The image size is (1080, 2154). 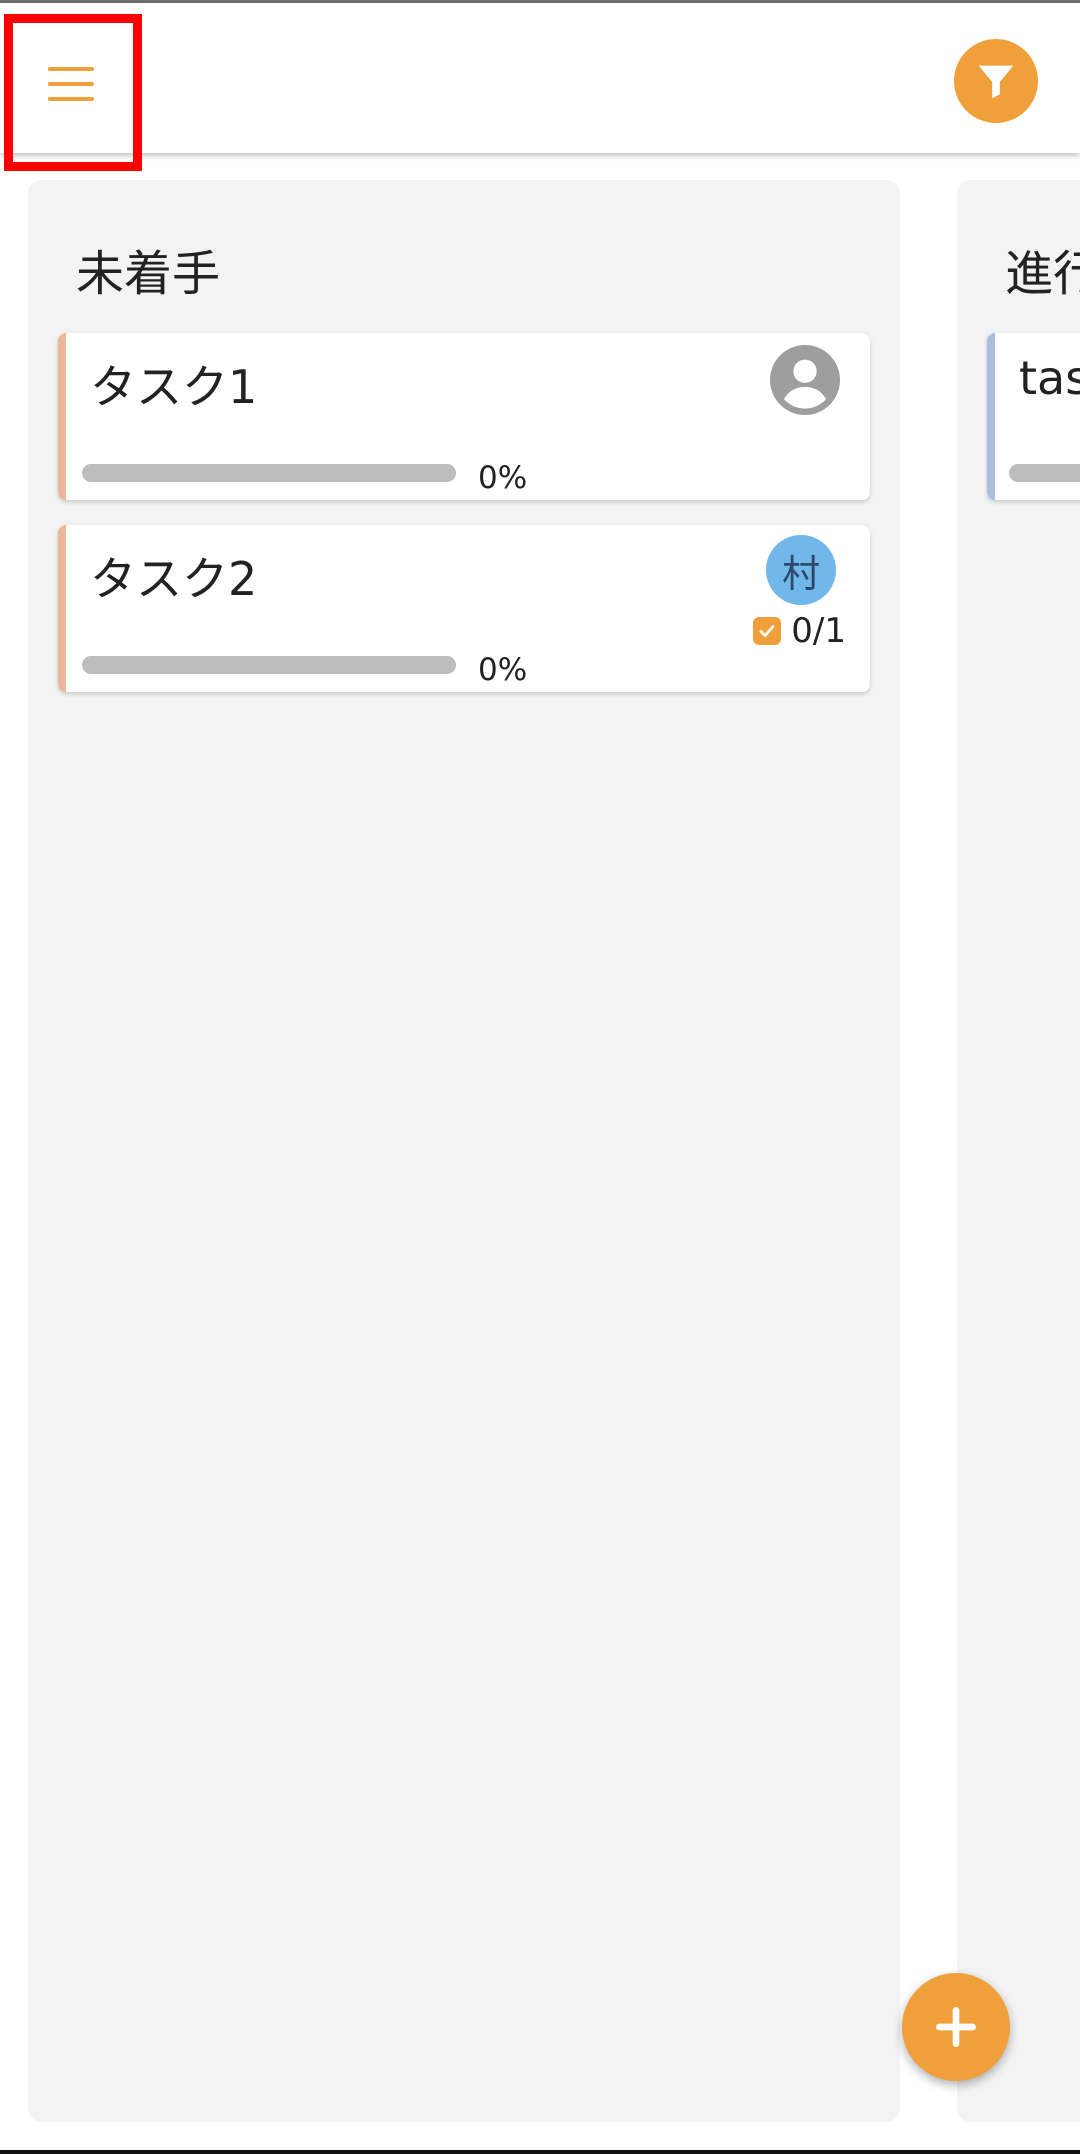 I want to click on bottom-border, so click(x=540, y=2152).